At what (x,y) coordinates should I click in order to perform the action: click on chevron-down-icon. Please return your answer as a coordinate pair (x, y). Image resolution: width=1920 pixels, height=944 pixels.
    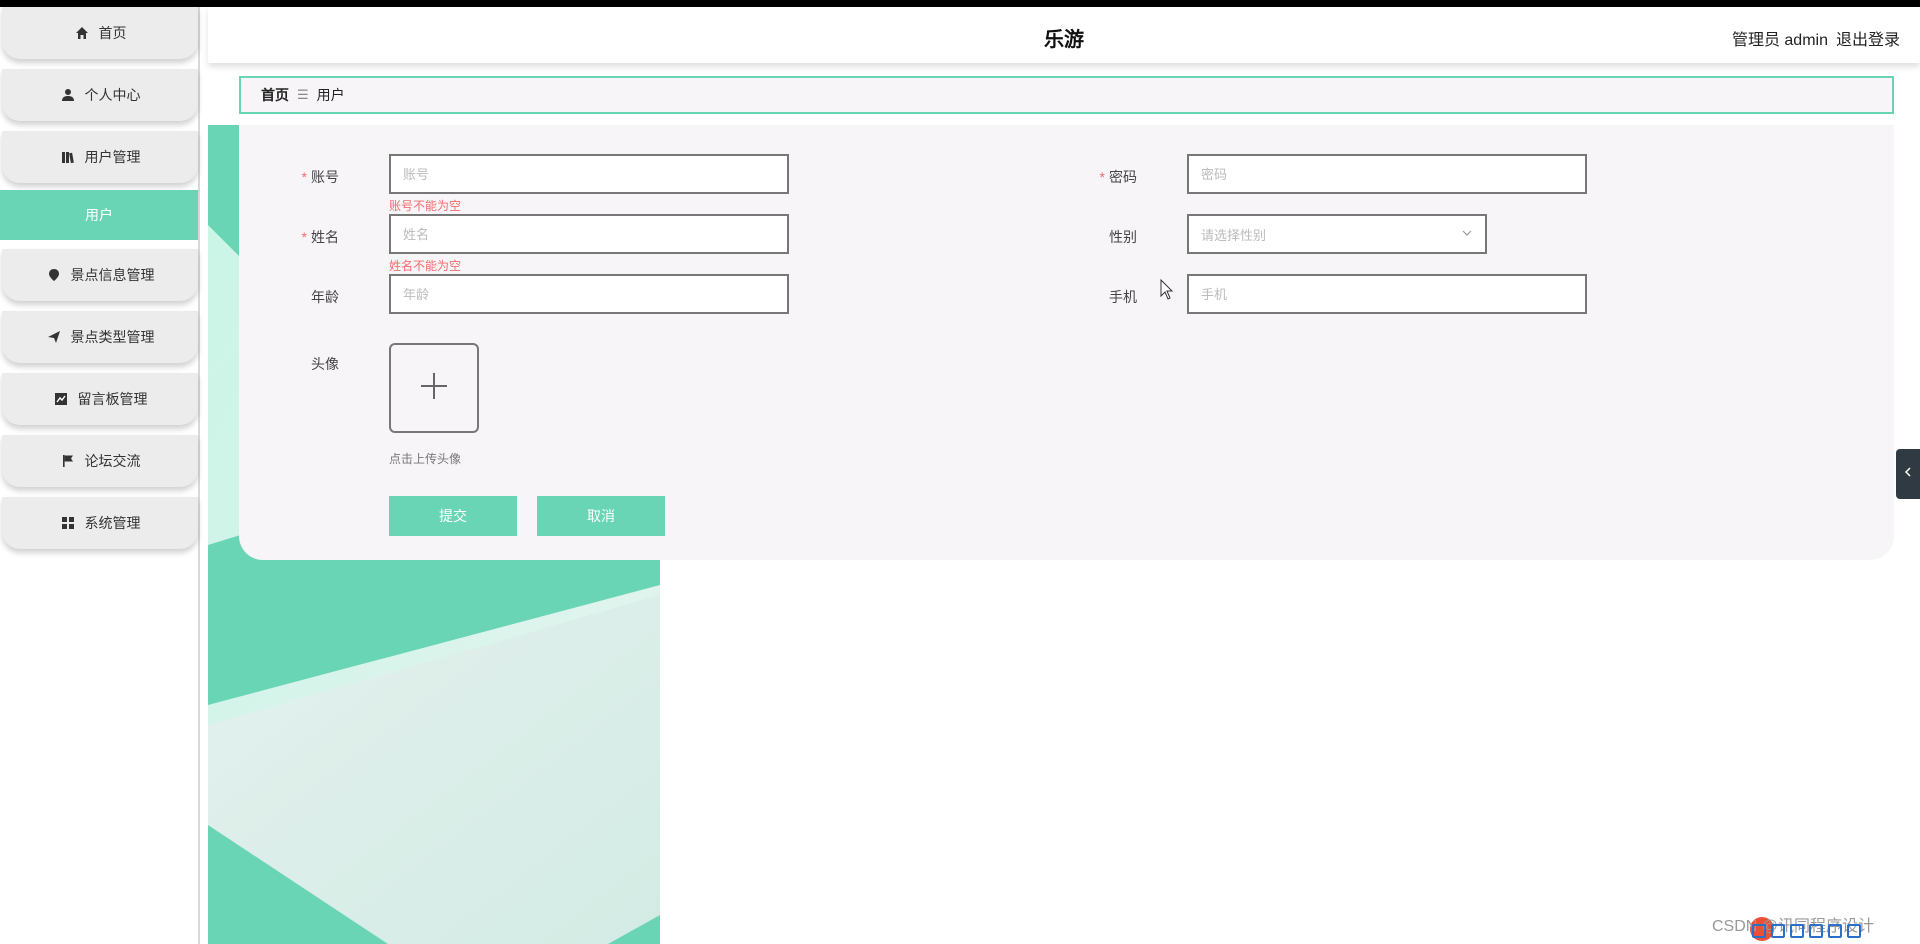
    Looking at the image, I should click on (1467, 234).